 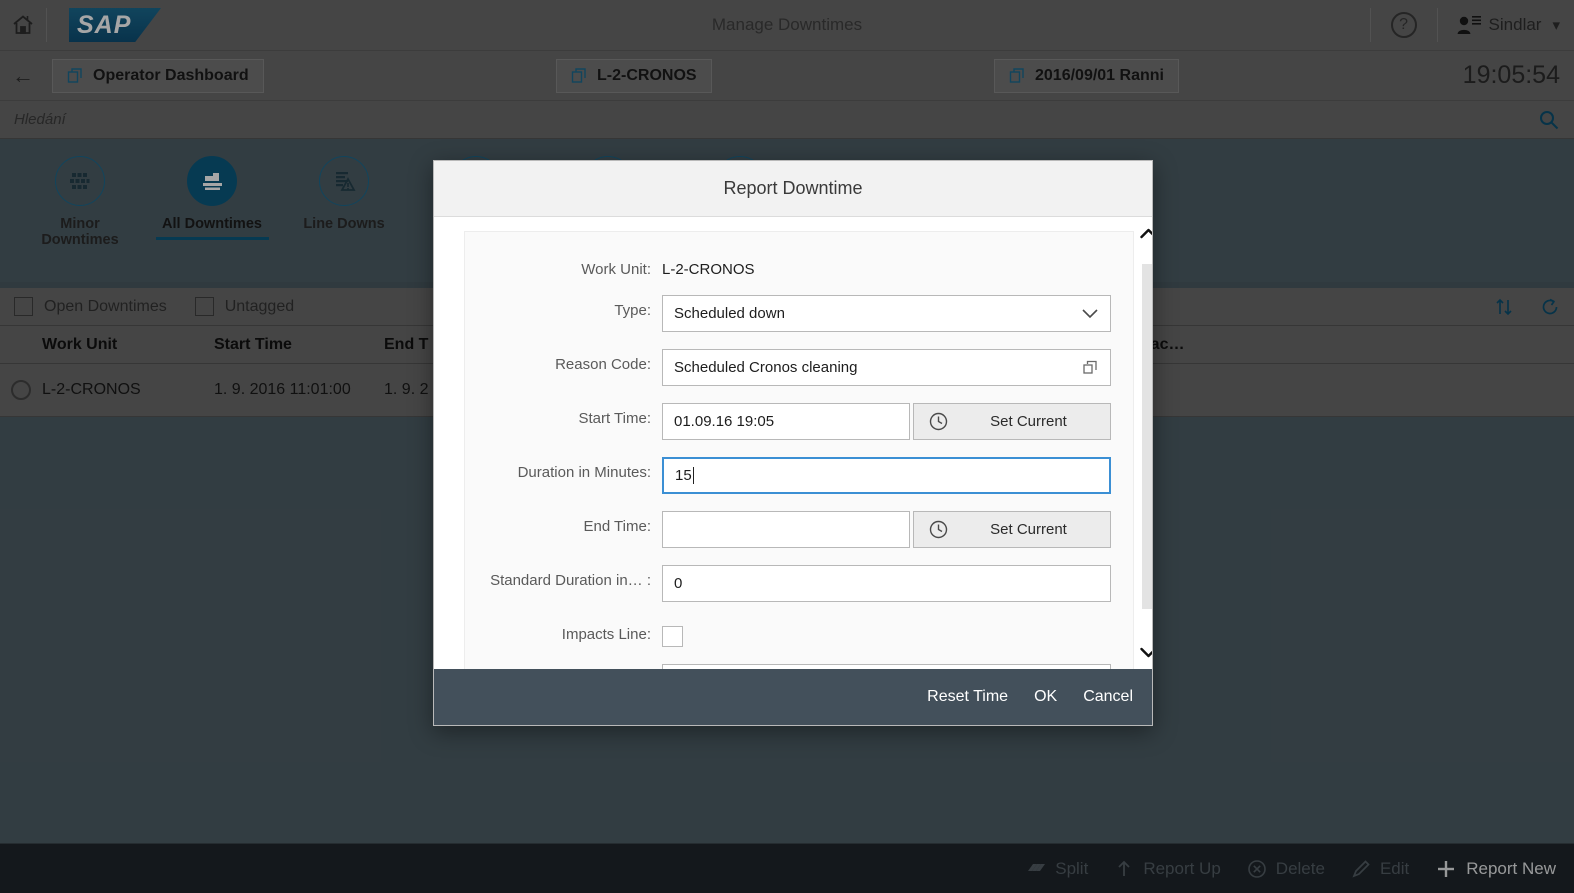 What do you see at coordinates (563, 666) in the screenshot?
I see `comments-label: Comments:` at bounding box center [563, 666].